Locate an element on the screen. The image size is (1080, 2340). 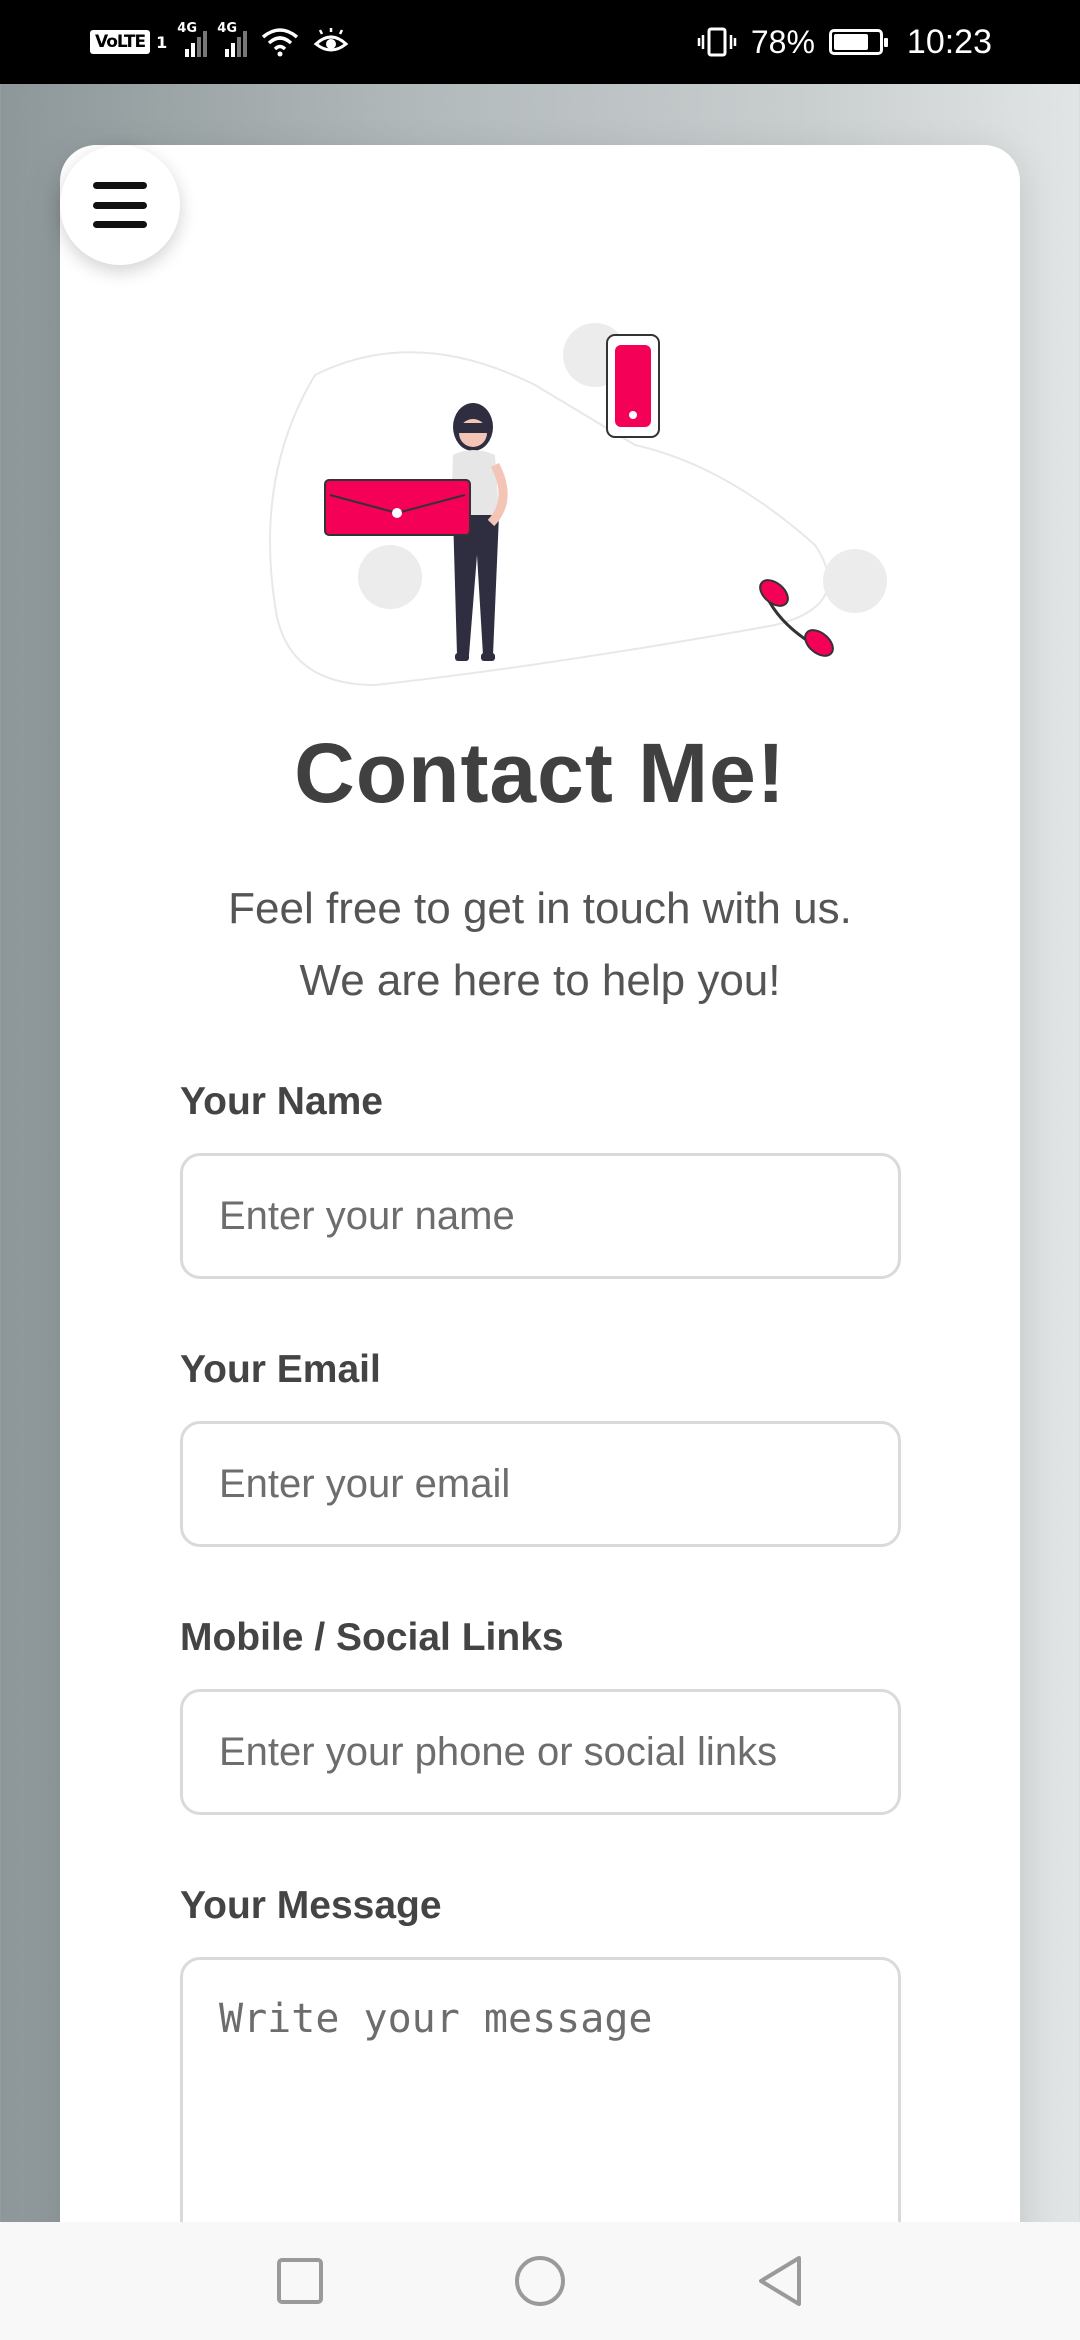
name-label: Your Name is located at coordinates (281, 1101).